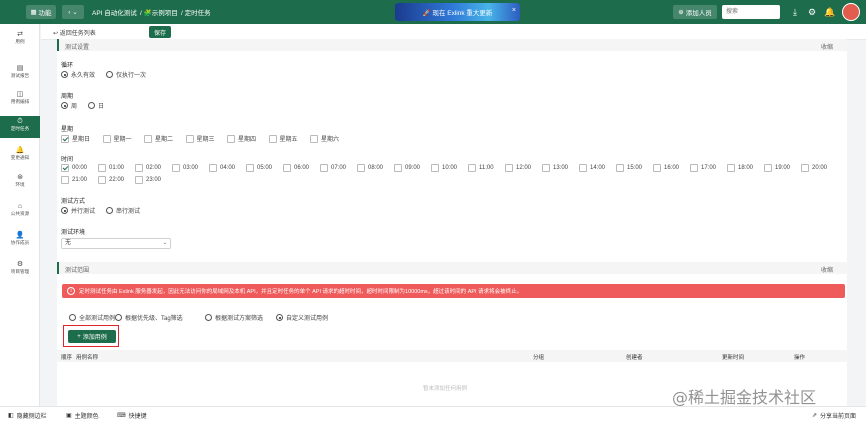 This screenshot has width=866, height=422. Describe the element at coordinates (241, 138) in the screenshot. I see `weekday-option-thu: 星期四` at that location.